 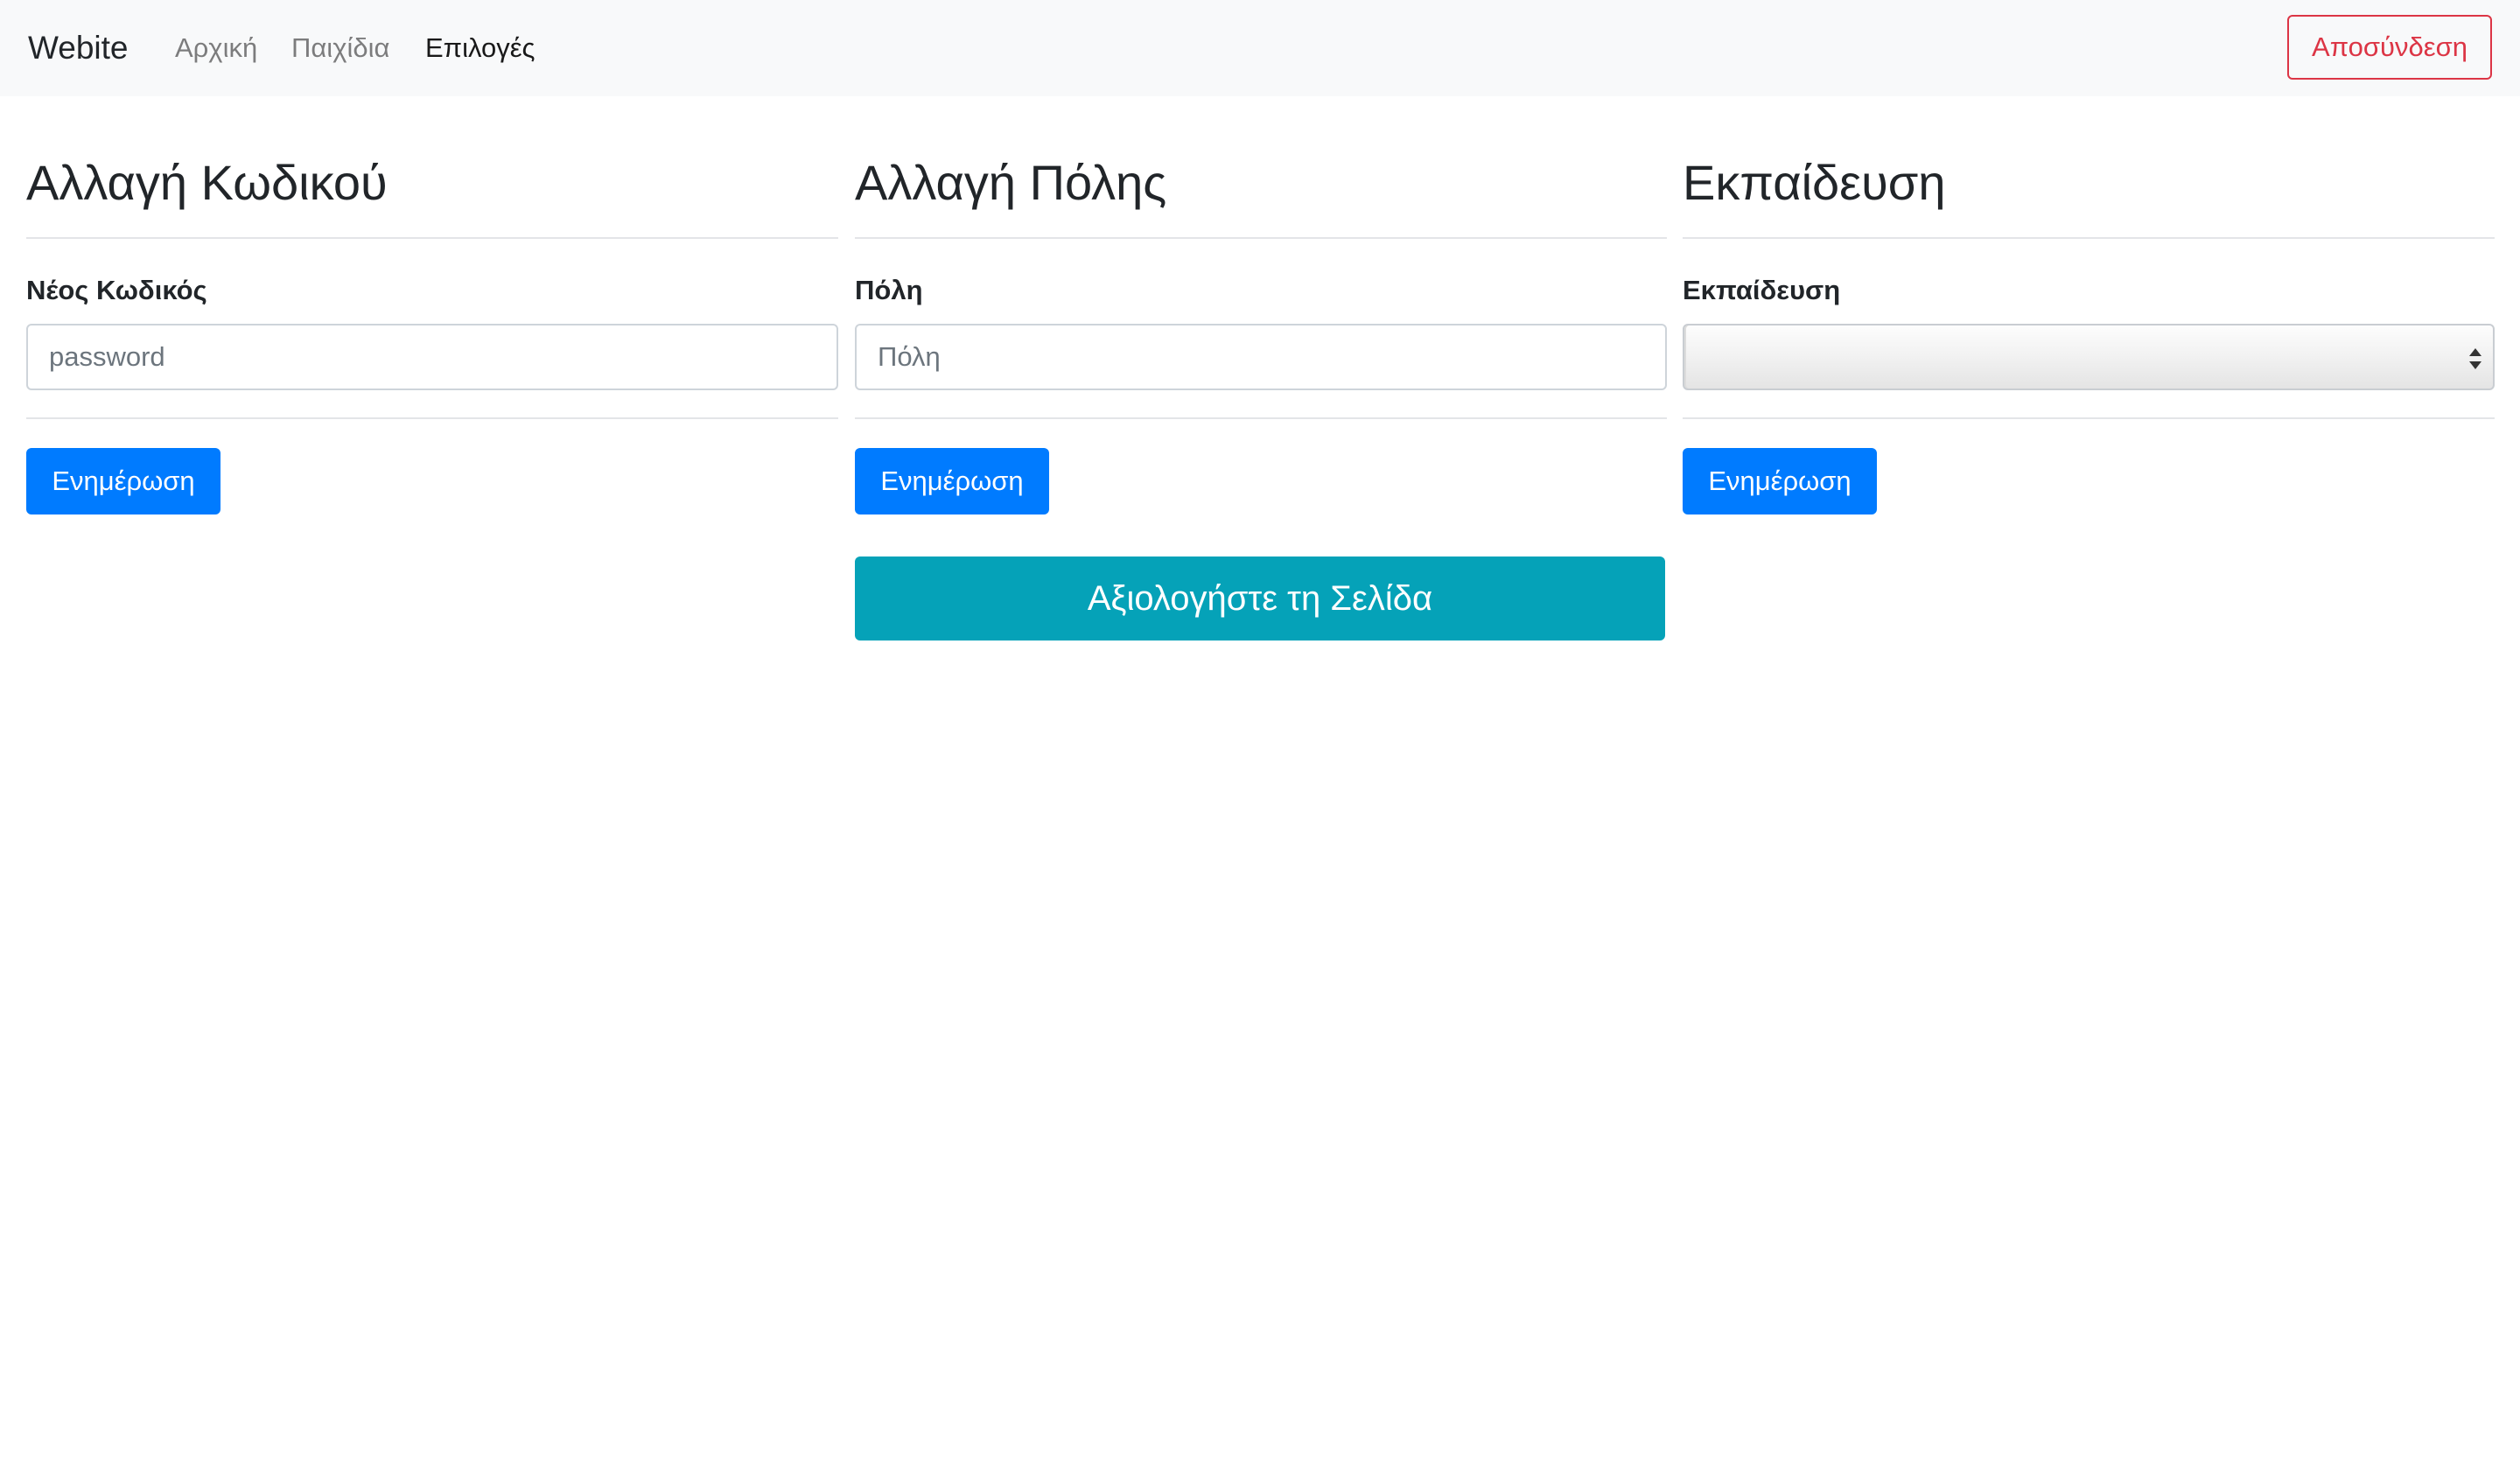 I want to click on field-label: Εκπαίδευση, so click(x=1762, y=290).